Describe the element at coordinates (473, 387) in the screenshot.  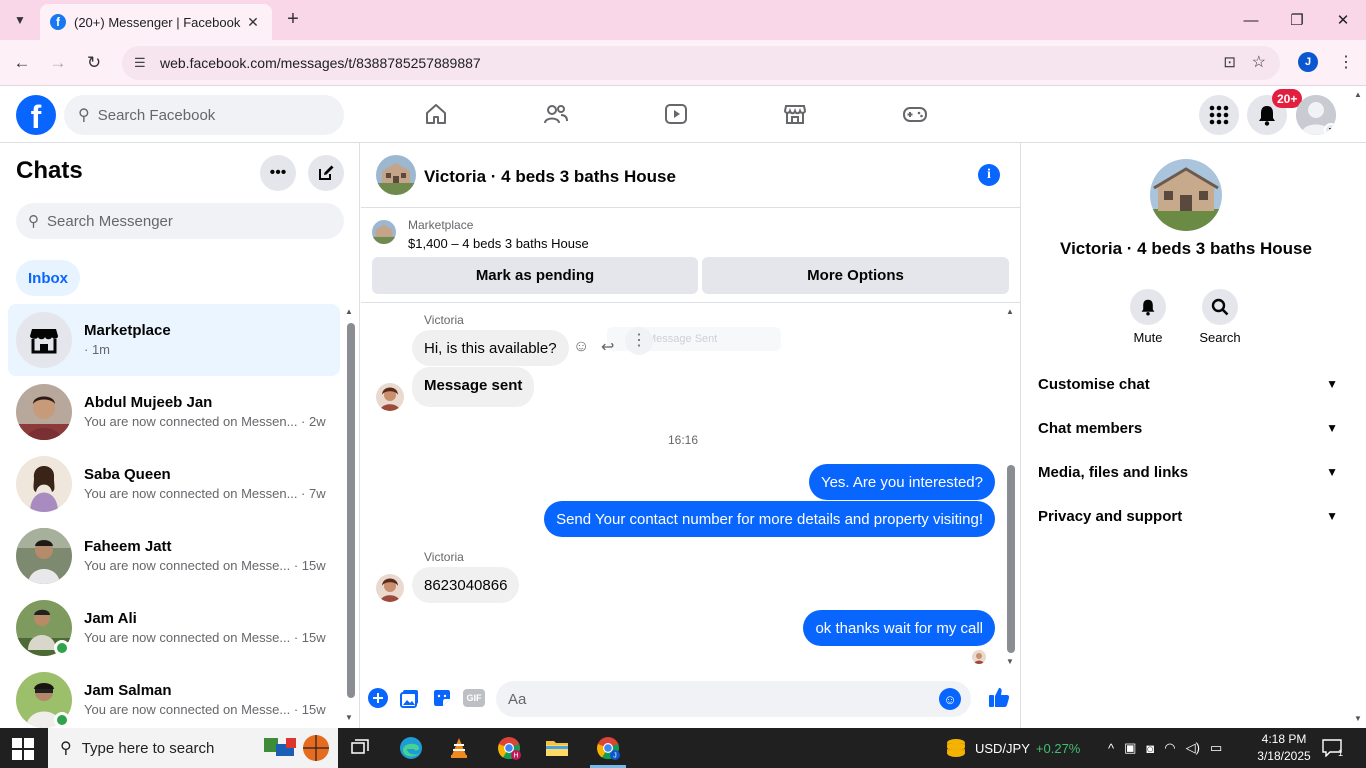
I see `incoming-message-bubble: Message sent` at that location.